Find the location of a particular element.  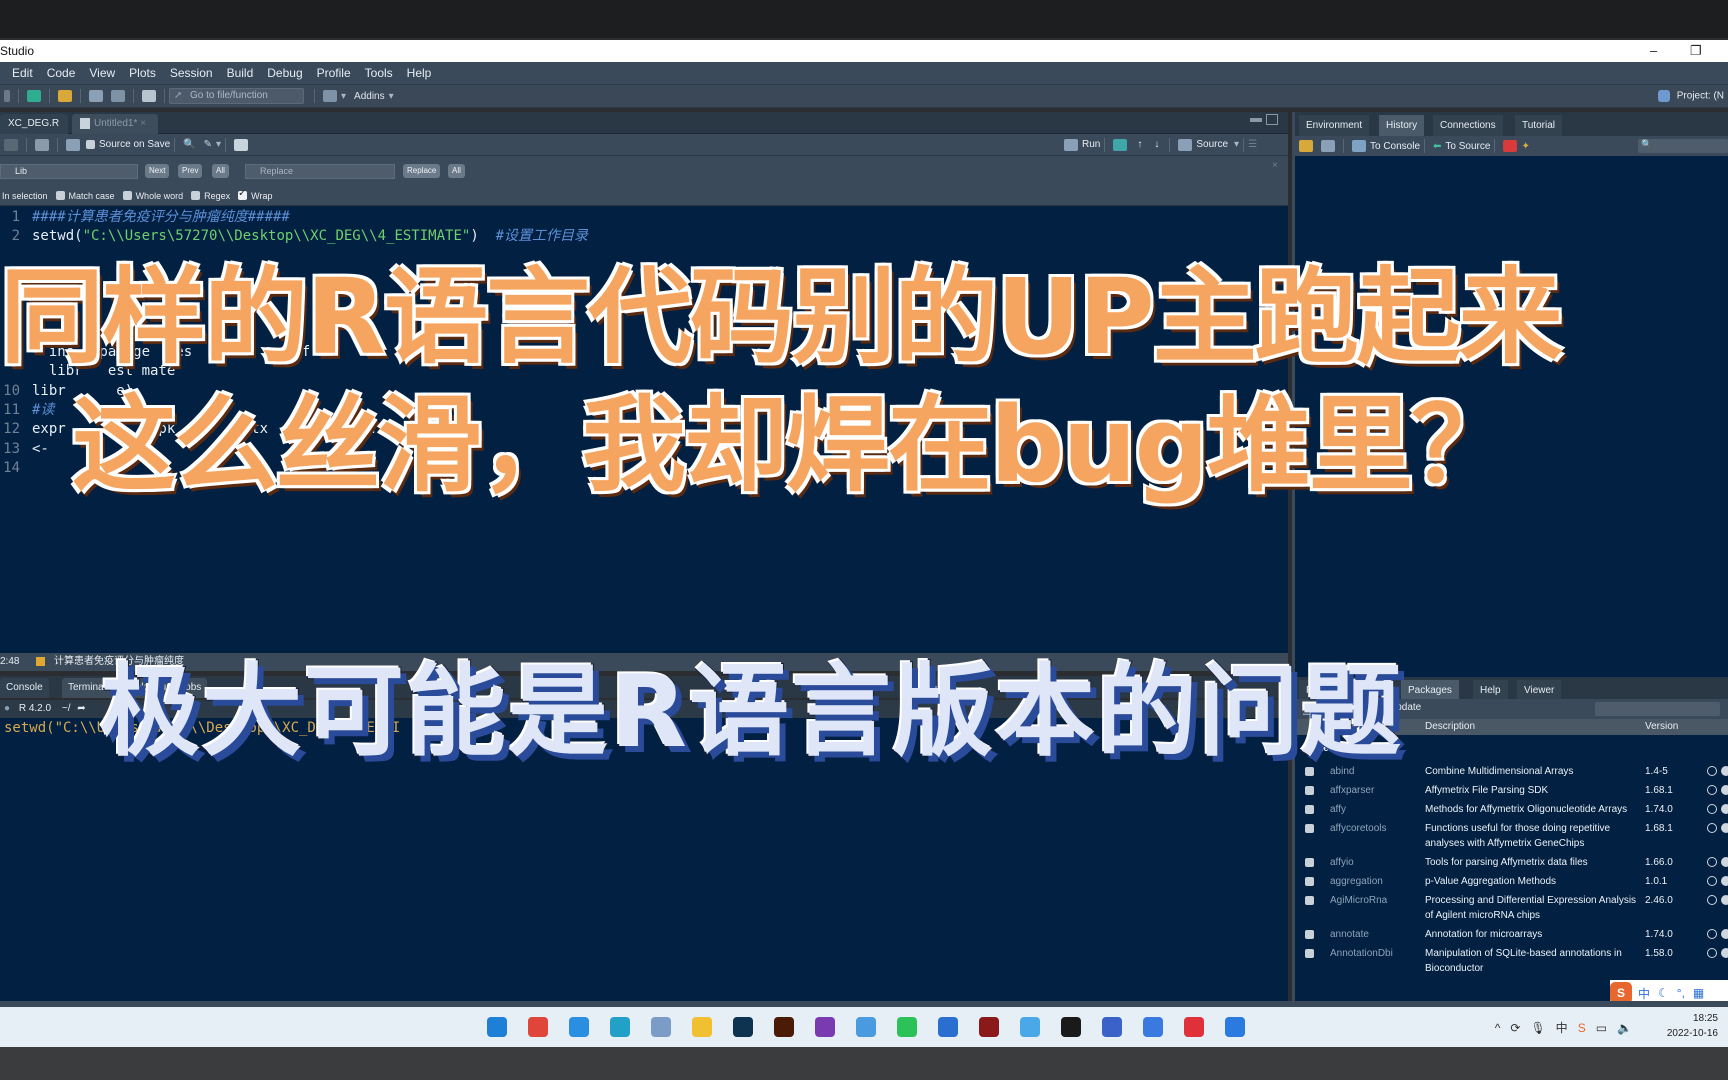

working-dir: ~/ is located at coordinates (66, 708).